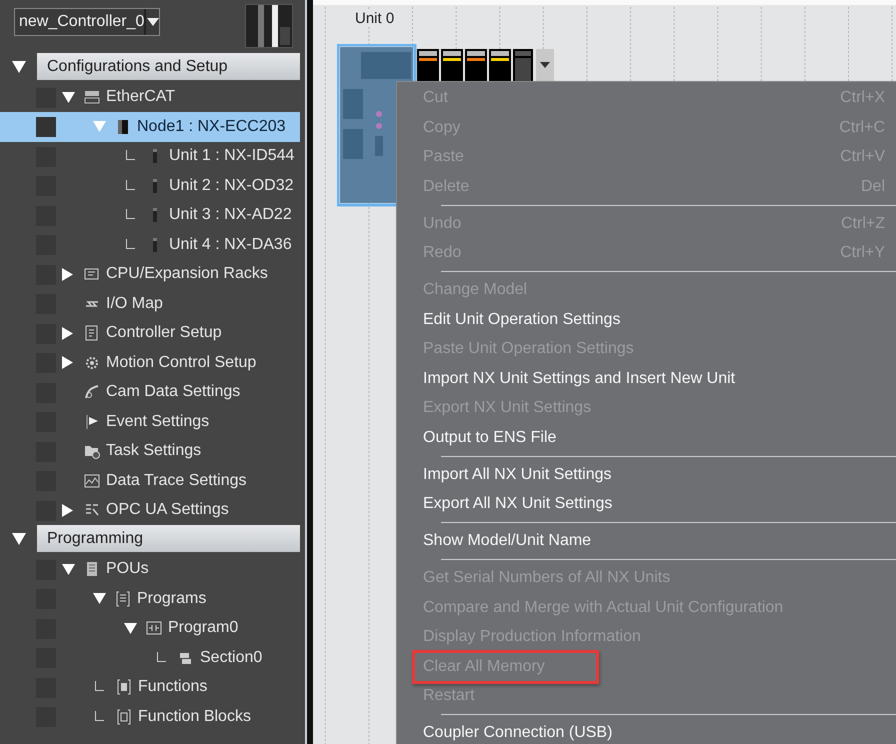 The height and width of the screenshot is (744, 896). I want to click on tree-item: Event Settings, so click(150, 421).